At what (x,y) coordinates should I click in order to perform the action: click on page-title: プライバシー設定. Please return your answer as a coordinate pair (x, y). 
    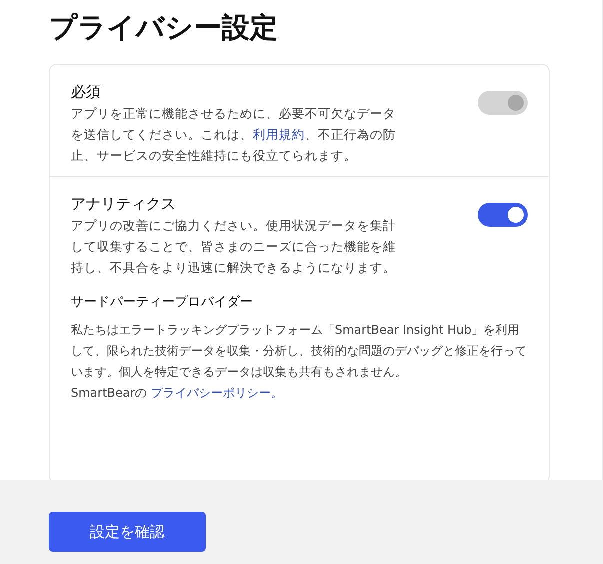
    Looking at the image, I should click on (164, 28).